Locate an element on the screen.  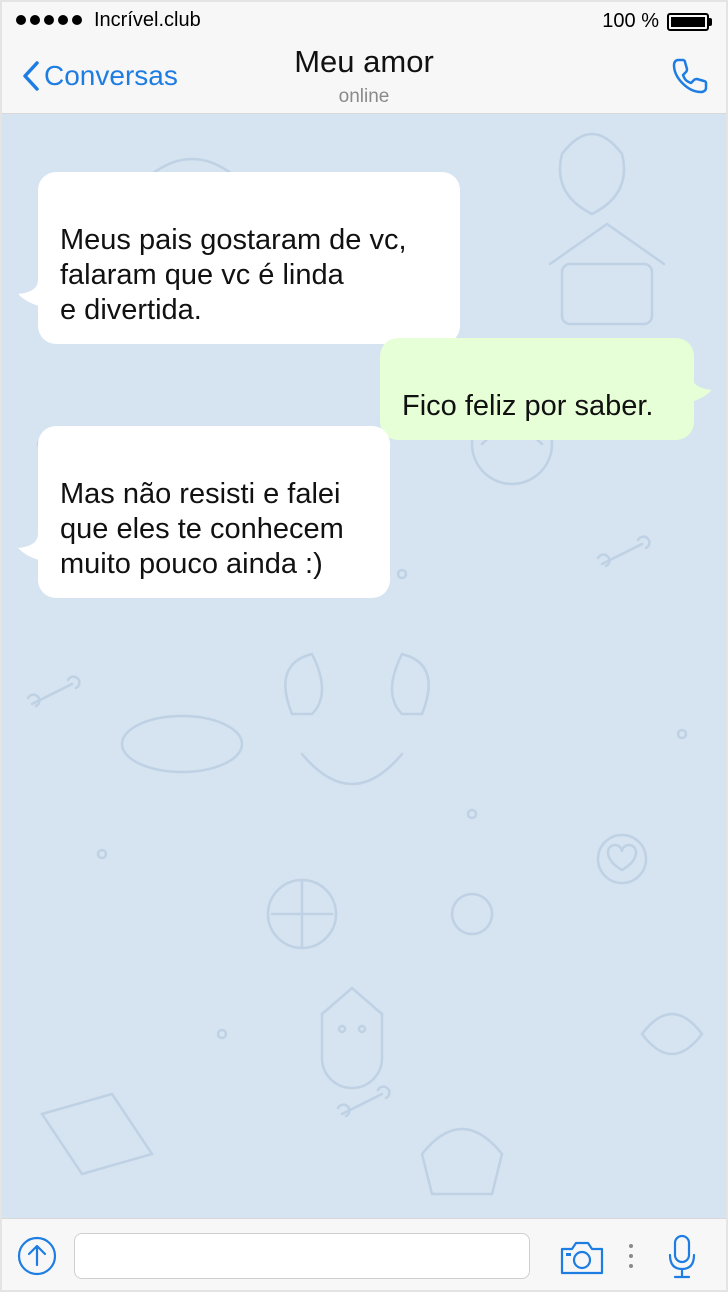
conversation-header: Meu amor online is located at coordinates (364, 76).